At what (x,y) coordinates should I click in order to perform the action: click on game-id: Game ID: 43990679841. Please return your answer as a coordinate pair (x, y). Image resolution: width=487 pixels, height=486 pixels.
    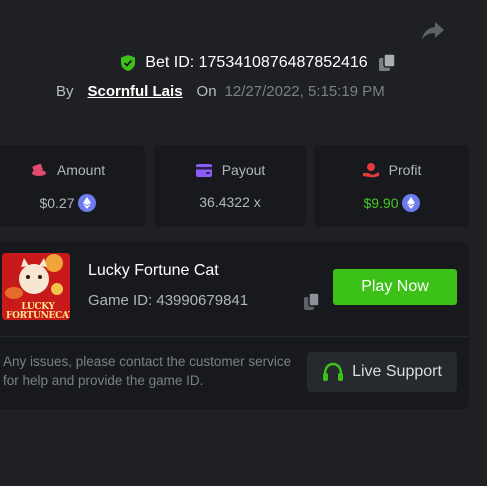
    Looking at the image, I should click on (168, 300).